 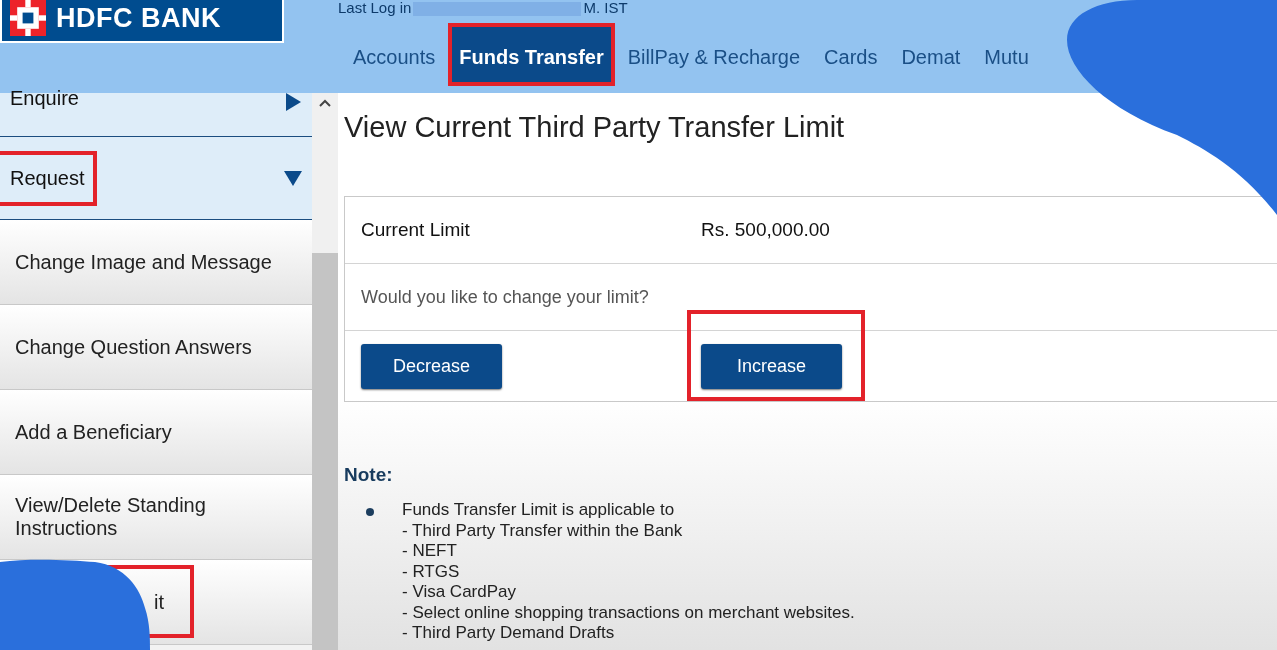 What do you see at coordinates (47, 178) in the screenshot?
I see `menu-label: Request` at bounding box center [47, 178].